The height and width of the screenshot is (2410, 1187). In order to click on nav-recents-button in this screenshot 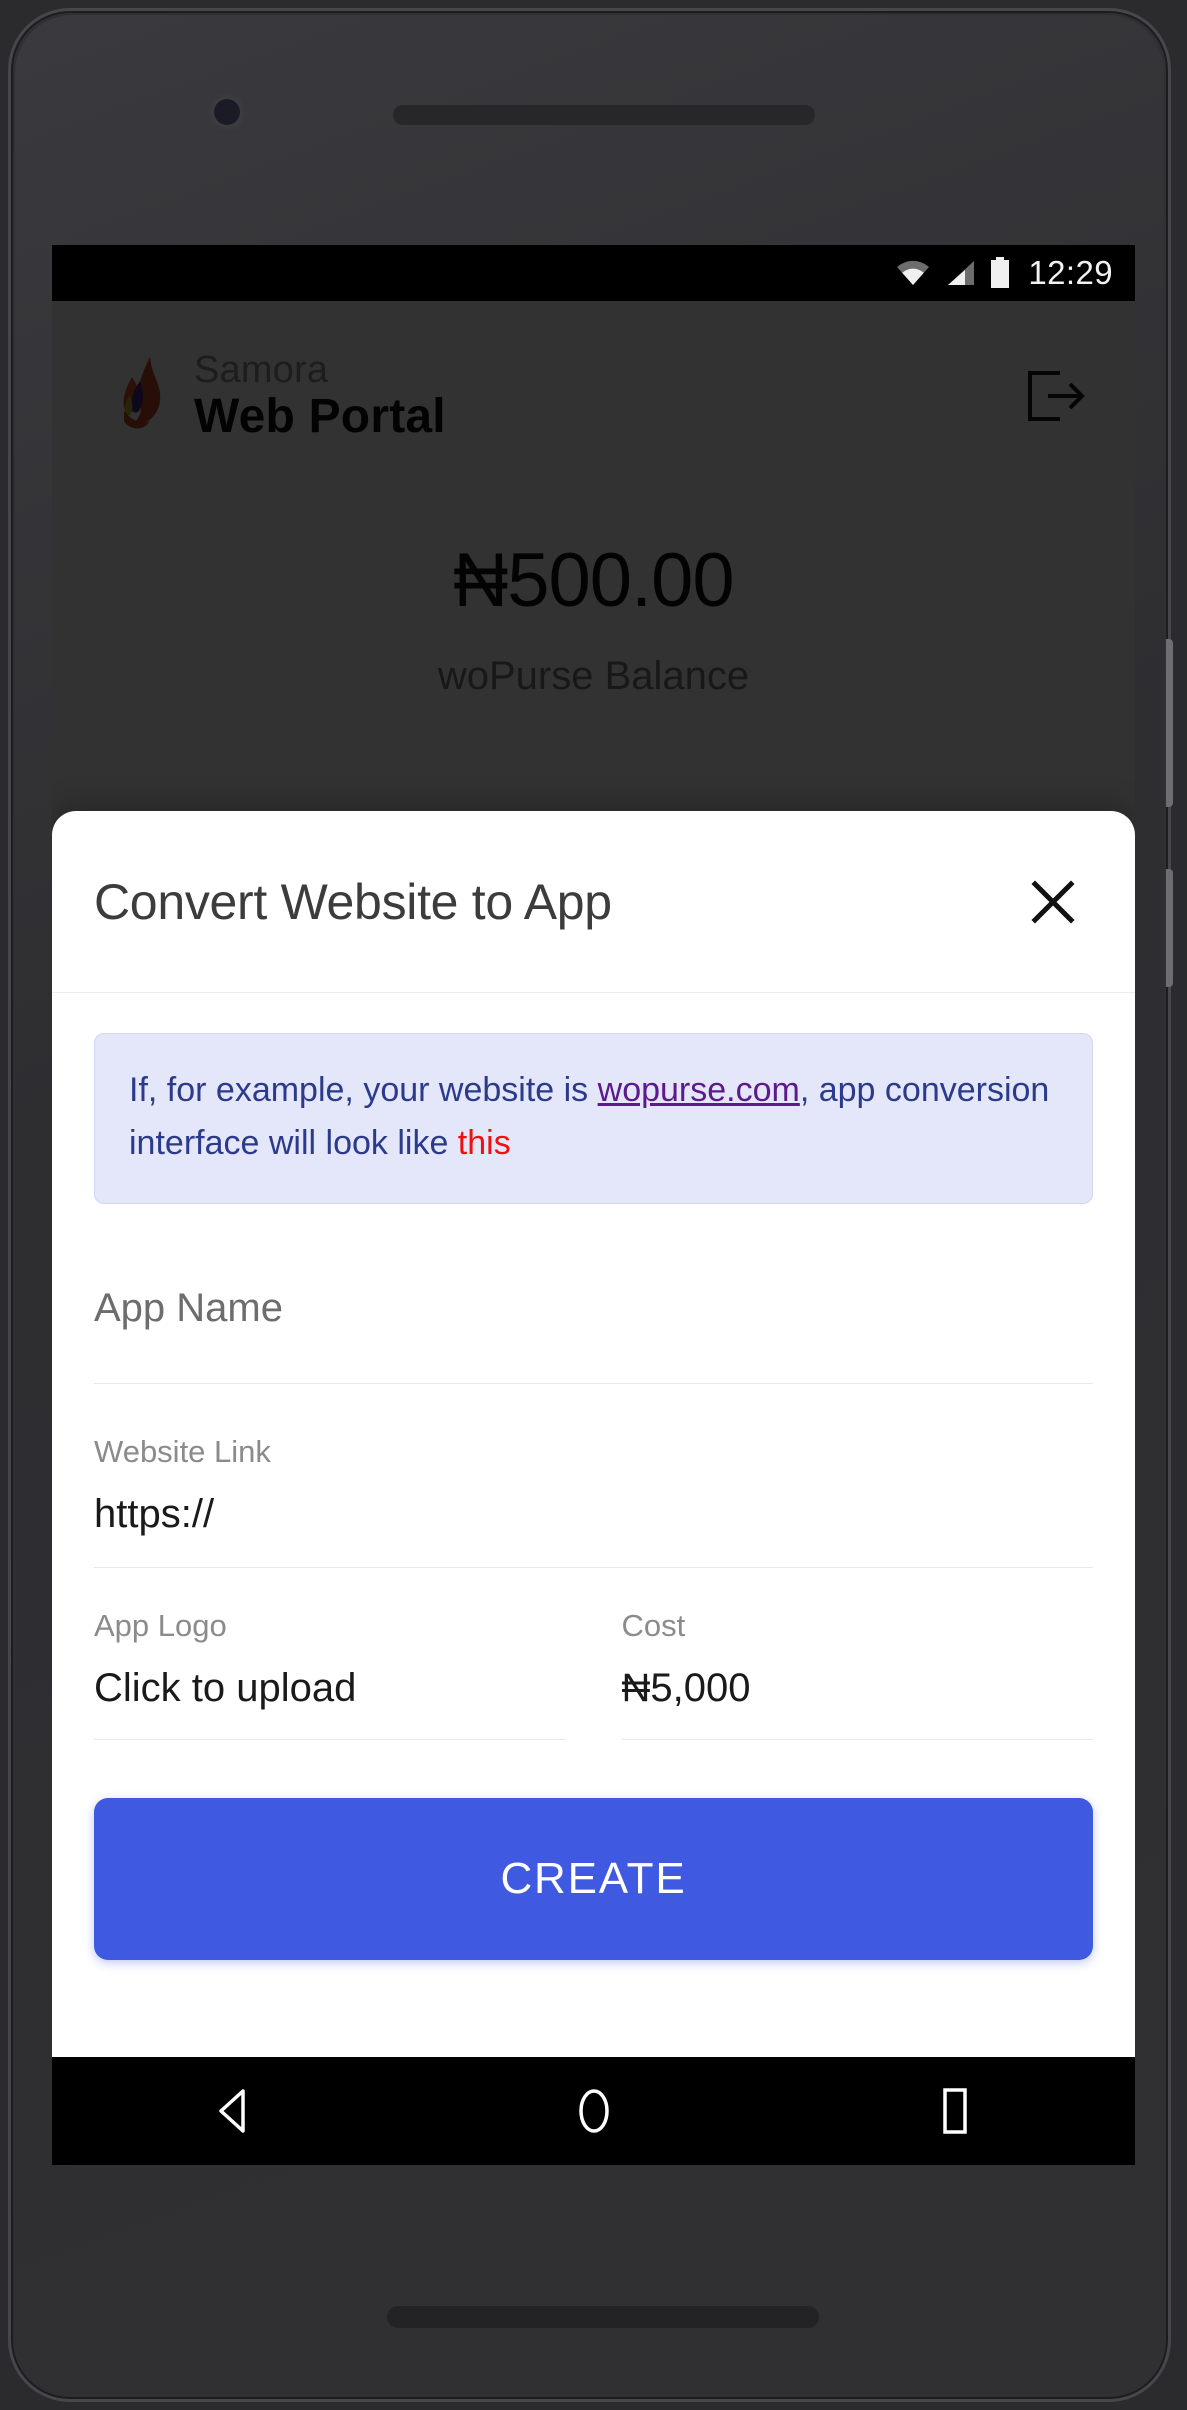, I will do `click(955, 2111)`.